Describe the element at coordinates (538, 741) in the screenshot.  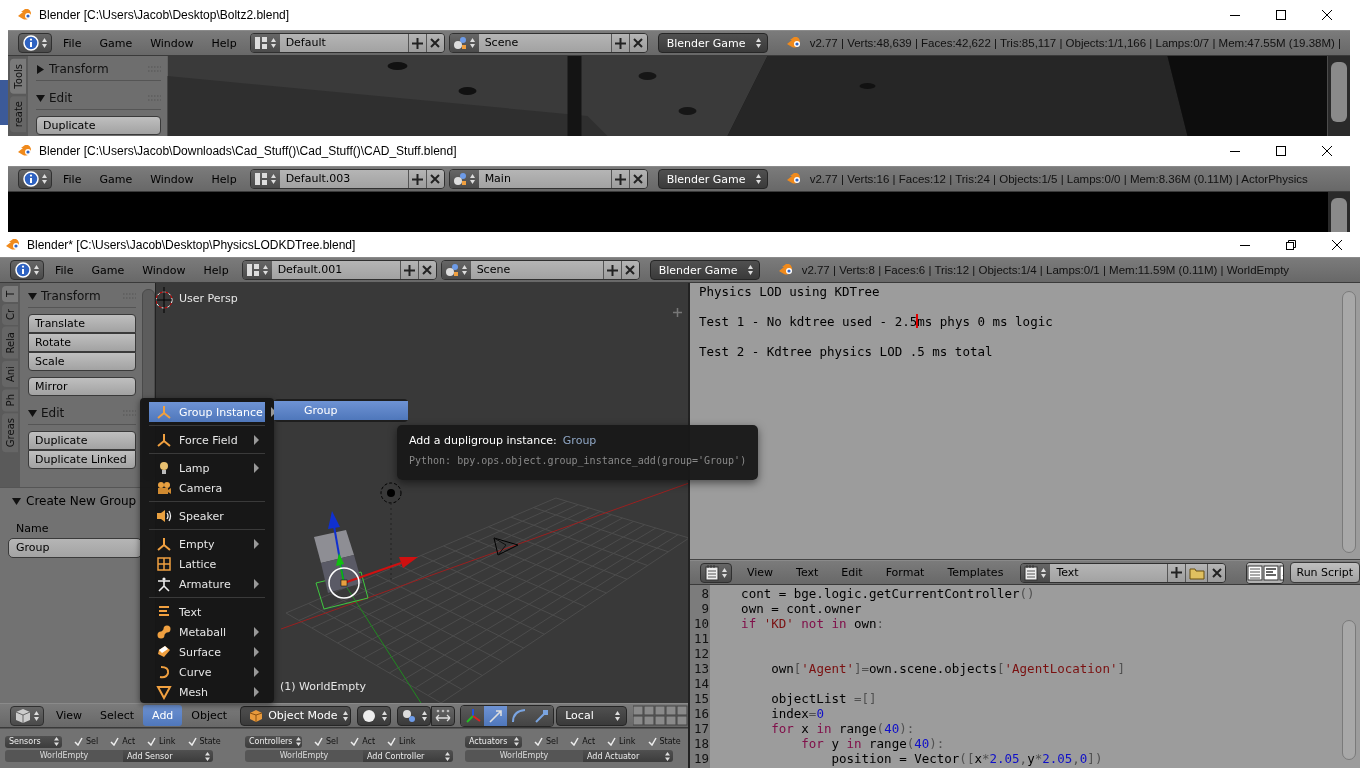
I see `checkmark-icon` at that location.